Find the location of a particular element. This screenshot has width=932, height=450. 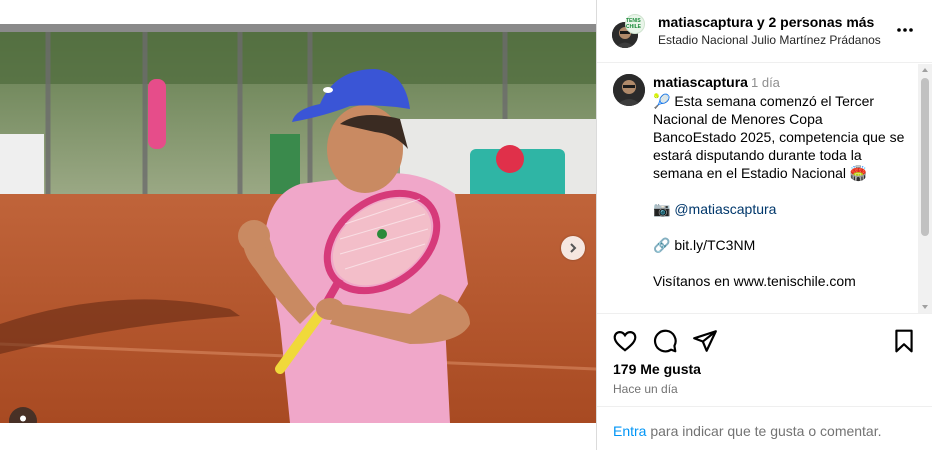

share-button is located at coordinates (705, 341).